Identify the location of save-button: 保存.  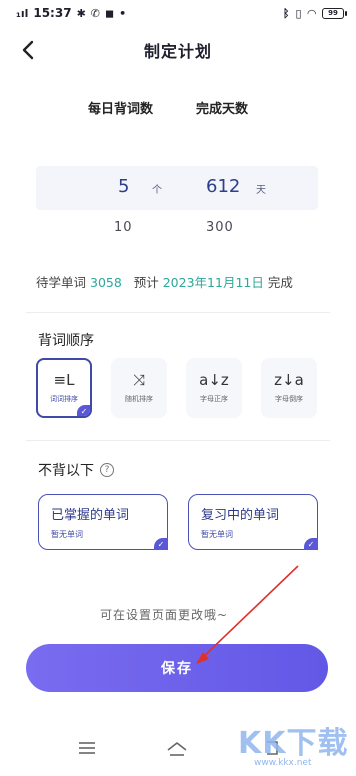
(177, 668).